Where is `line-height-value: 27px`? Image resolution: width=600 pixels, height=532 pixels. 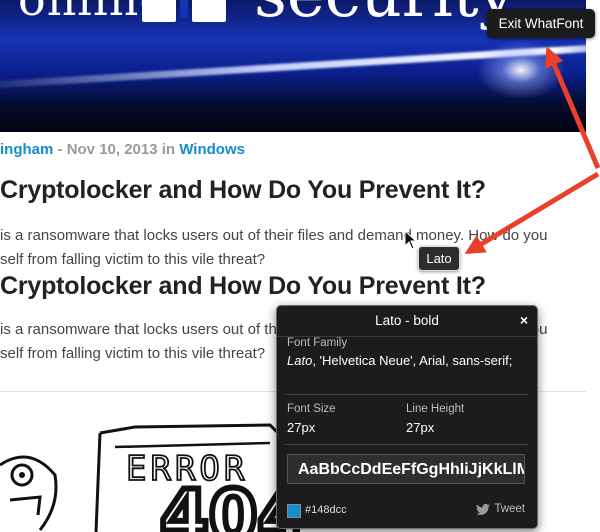 line-height-value: 27px is located at coordinates (420, 427).